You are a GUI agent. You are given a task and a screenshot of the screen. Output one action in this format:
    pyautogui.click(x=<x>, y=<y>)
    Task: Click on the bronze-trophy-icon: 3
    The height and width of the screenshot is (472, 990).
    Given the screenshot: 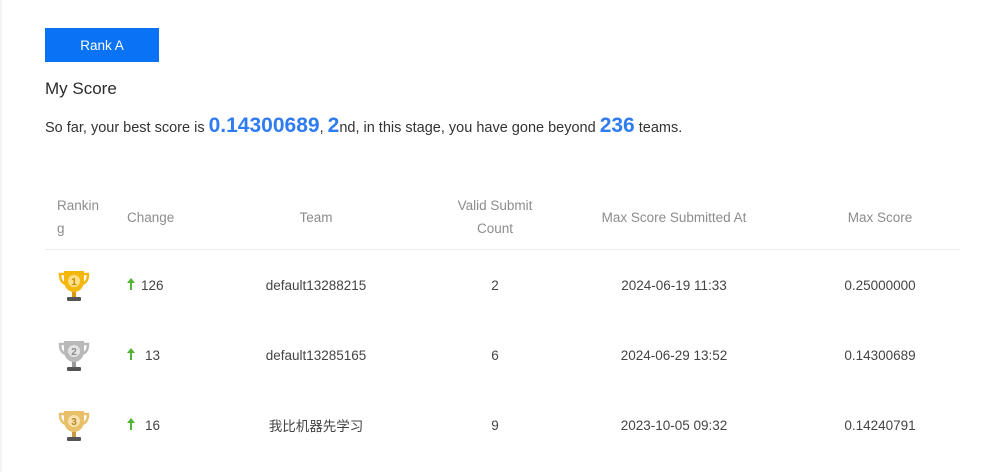 What is the action you would take?
    pyautogui.click(x=74, y=426)
    